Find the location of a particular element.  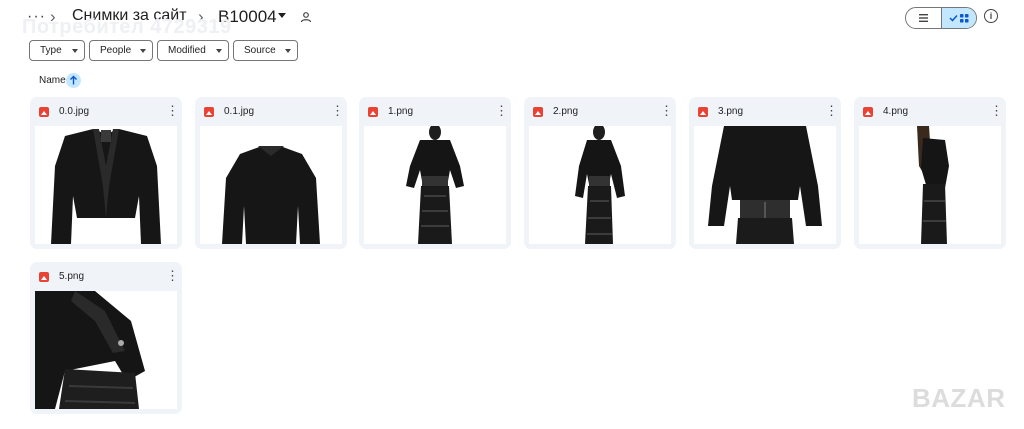

sort-direction-button is located at coordinates (73, 80).